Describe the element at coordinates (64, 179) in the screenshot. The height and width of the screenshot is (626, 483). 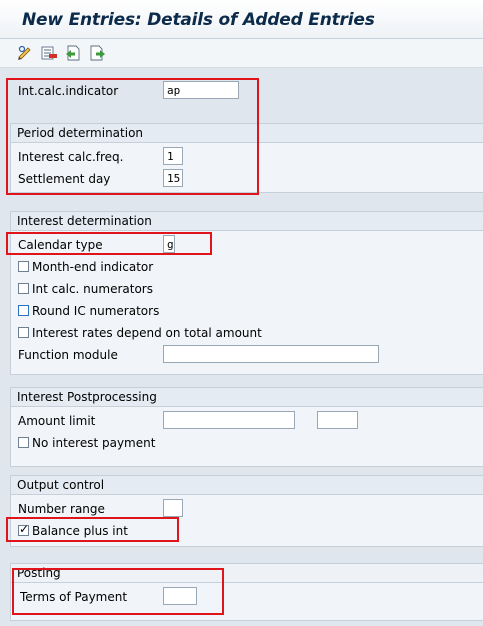
I see `settlement-day-label: Settlement day` at that location.